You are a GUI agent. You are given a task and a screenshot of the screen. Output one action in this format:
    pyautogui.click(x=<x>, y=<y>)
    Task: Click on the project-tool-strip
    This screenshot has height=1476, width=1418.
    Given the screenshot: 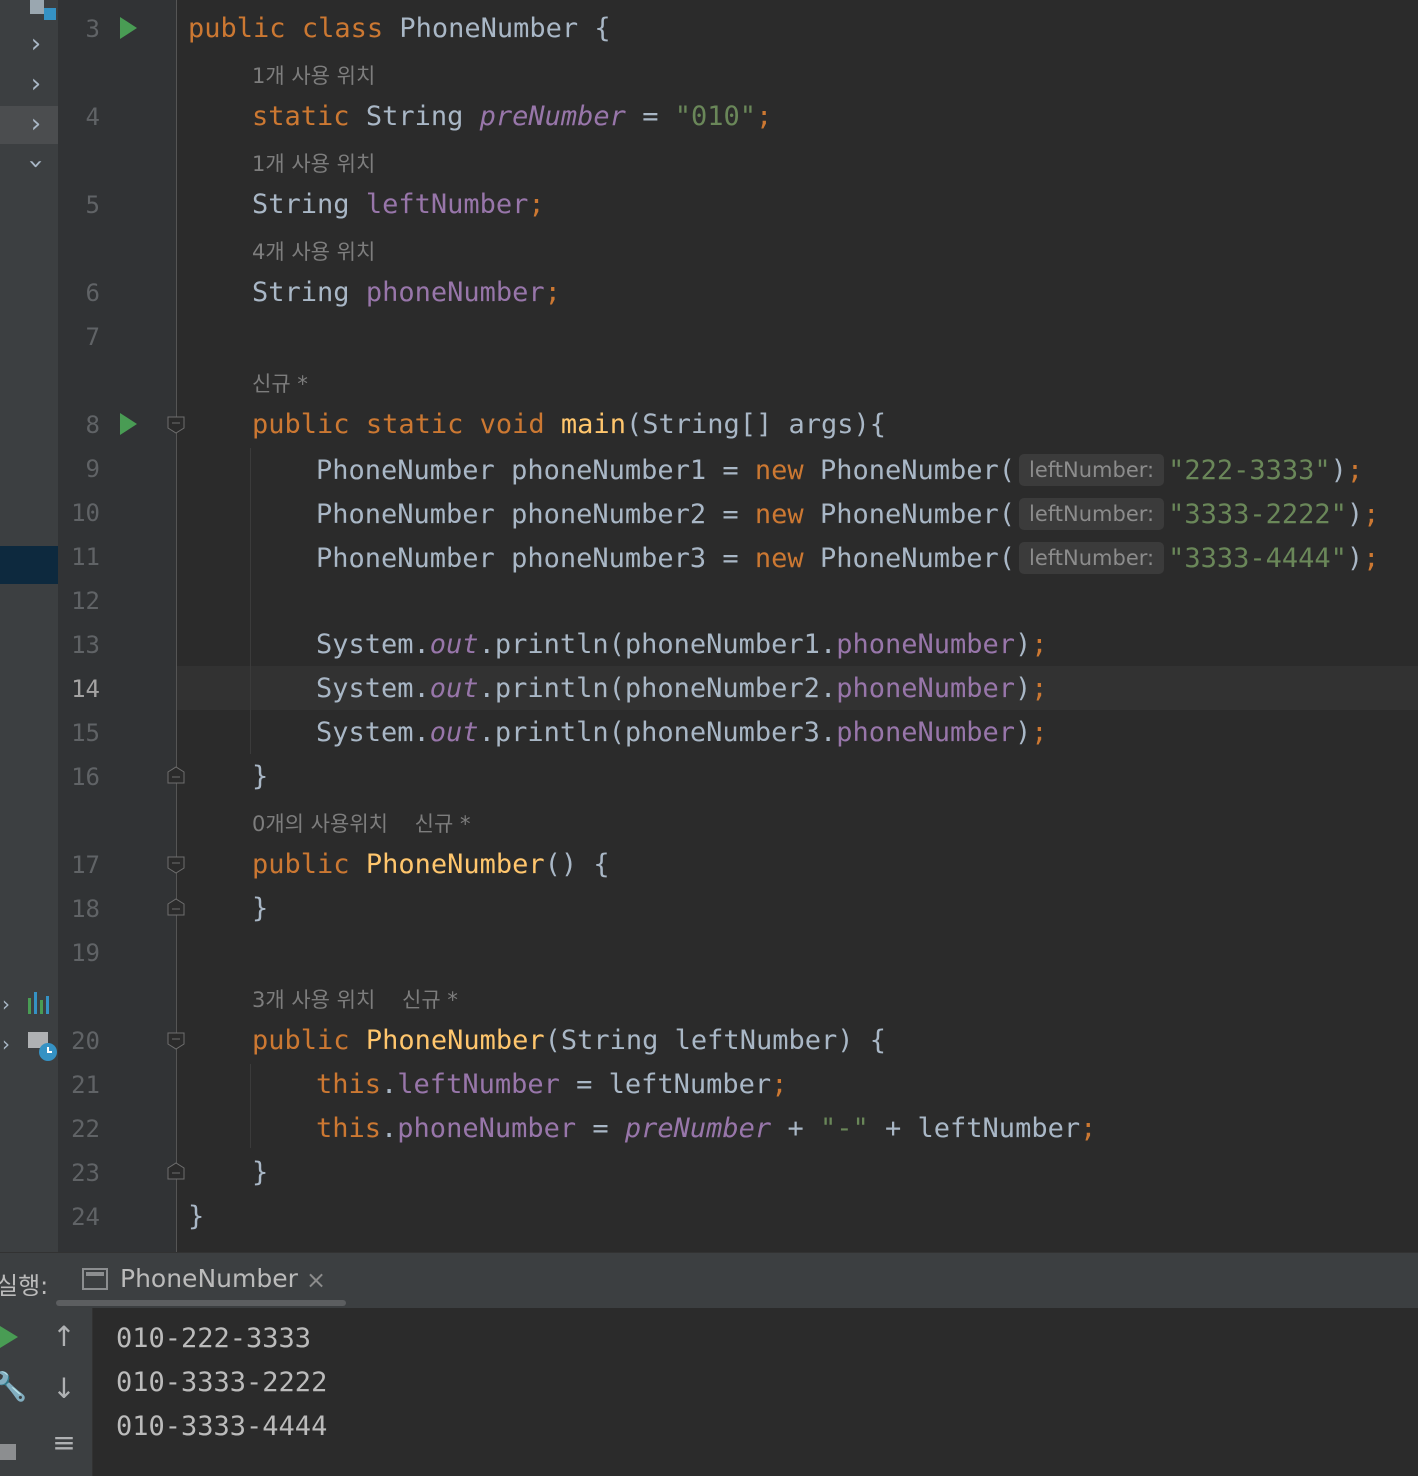 What is the action you would take?
    pyautogui.click(x=29, y=626)
    